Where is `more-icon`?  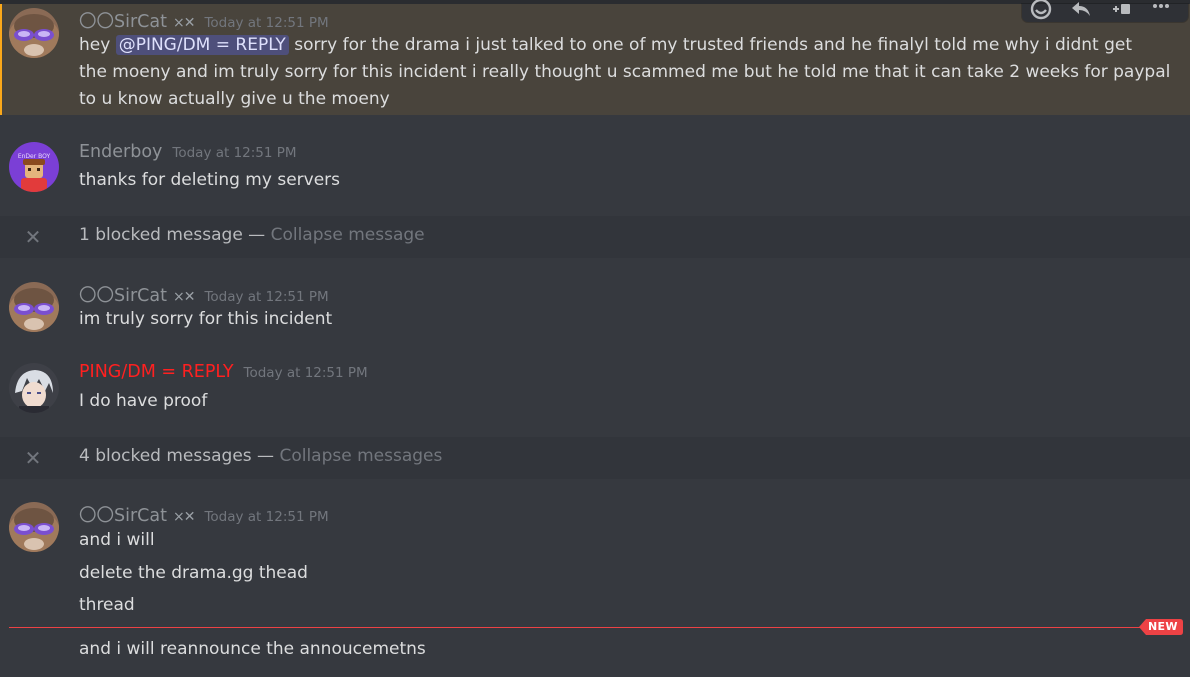
more-icon is located at coordinates (1161, 10).